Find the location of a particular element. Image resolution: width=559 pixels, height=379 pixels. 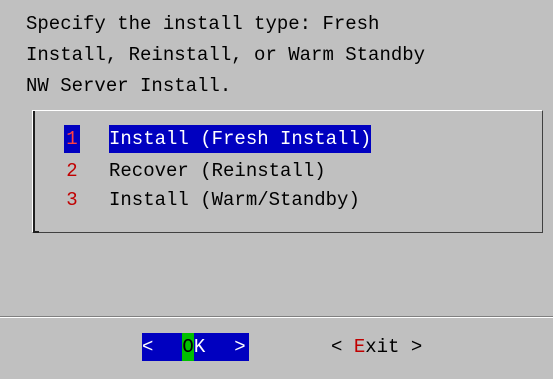

exit-button-label: xit is located at coordinates (382, 347).